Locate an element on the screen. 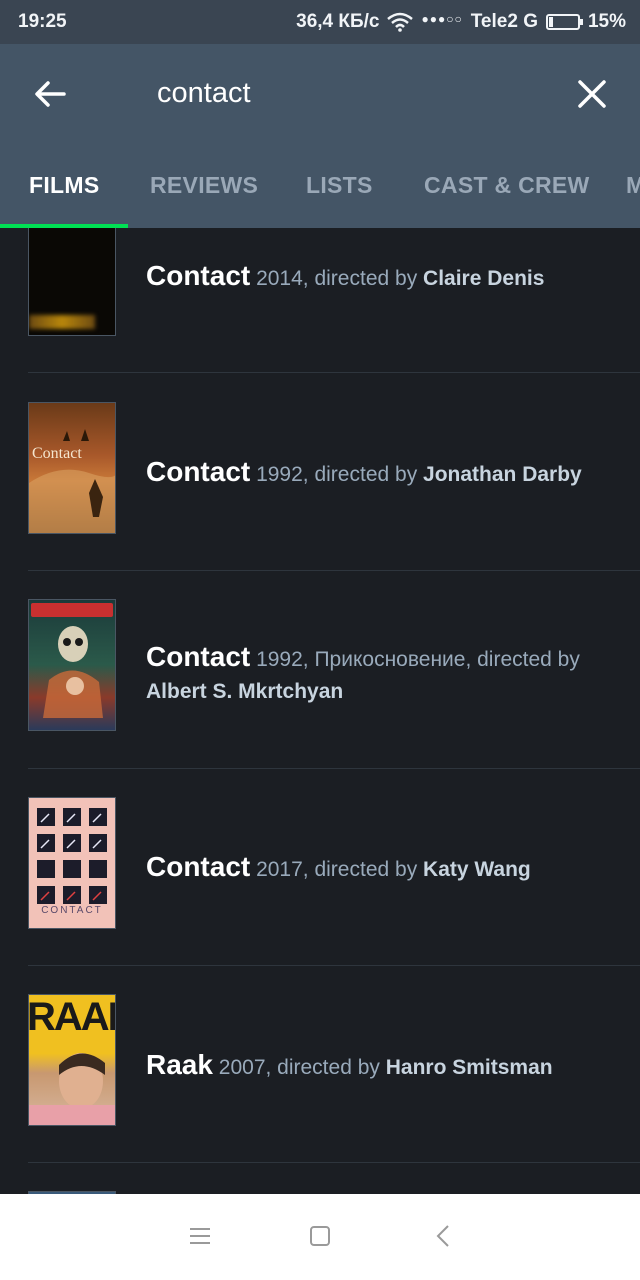 This screenshot has width=640, height=1280. menu-icon is located at coordinates (200, 1236).